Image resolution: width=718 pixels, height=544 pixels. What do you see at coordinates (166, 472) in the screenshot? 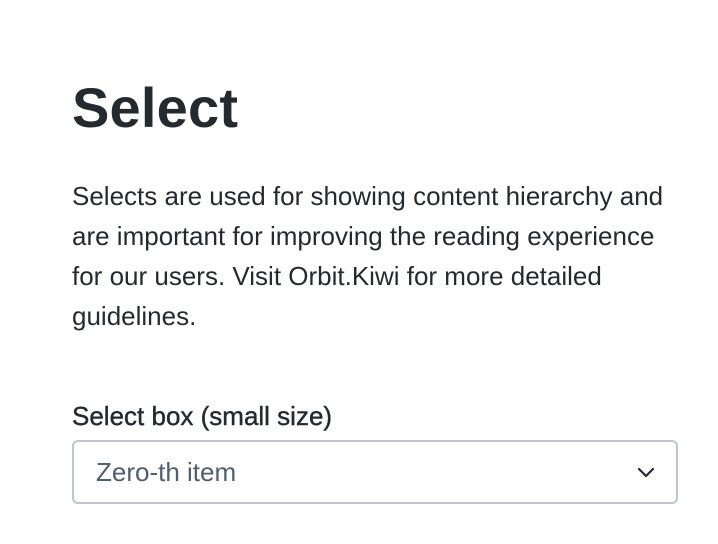
I see `select-value: Zero-th item` at bounding box center [166, 472].